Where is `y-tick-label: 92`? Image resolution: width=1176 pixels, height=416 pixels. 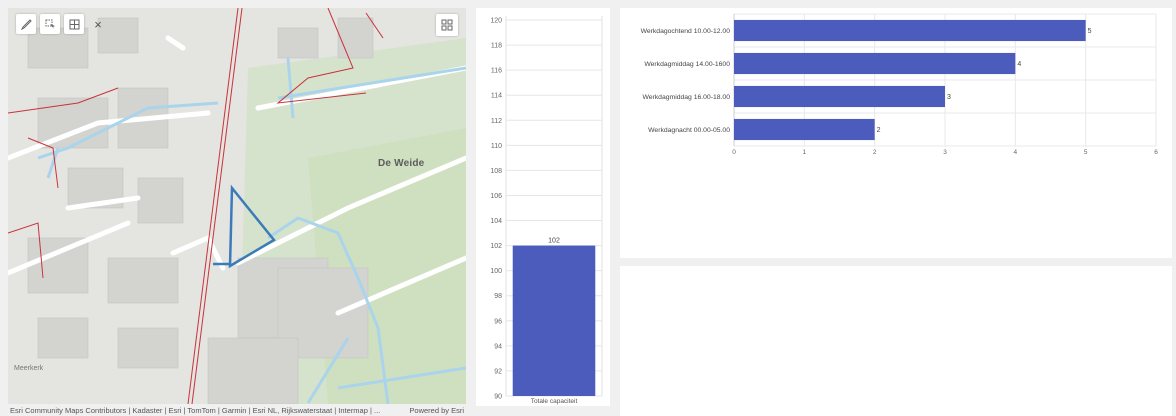
y-tick-label: 92 is located at coordinates (498, 371).